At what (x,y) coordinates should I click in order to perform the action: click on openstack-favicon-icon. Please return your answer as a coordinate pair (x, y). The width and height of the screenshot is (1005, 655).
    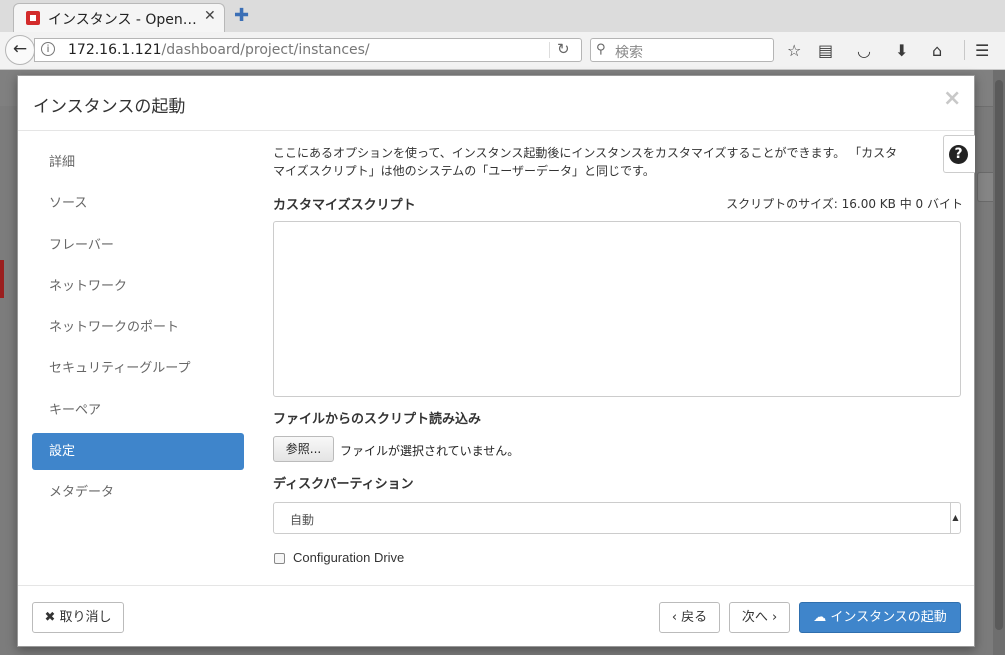
    Looking at the image, I should click on (33, 18).